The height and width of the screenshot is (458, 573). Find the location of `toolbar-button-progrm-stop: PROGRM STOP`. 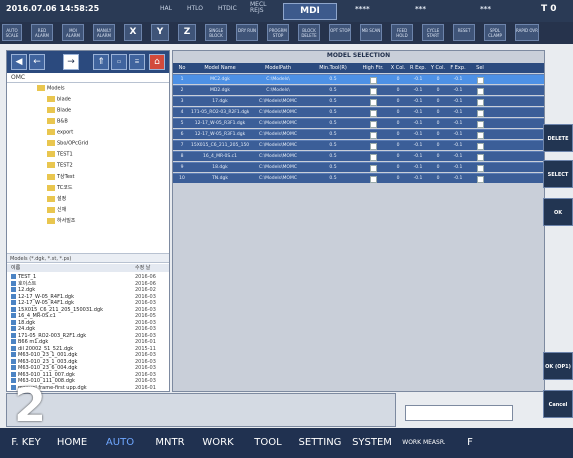

toolbar-button-progrm-stop: PROGRM STOP is located at coordinates (278, 32).